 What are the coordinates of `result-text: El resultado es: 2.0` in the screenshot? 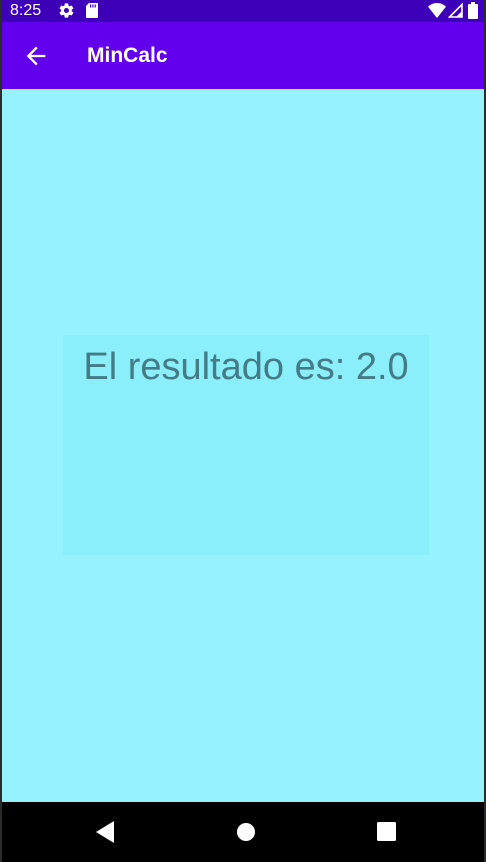 It's located at (246, 367).